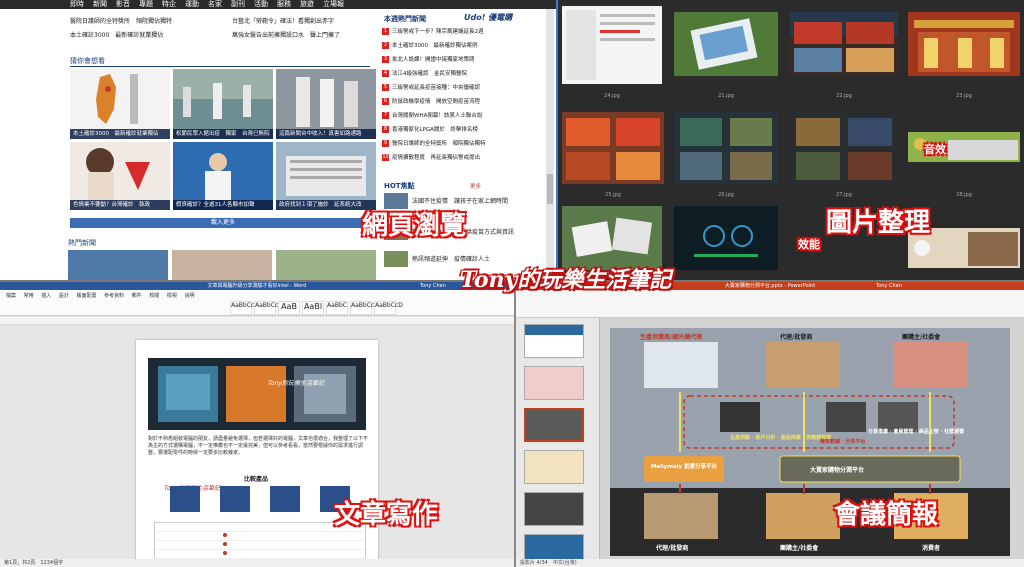 The height and width of the screenshot is (567, 1024). What do you see at coordinates (457, 73) in the screenshot?
I see `list-item: 4 法江4級強確認 金民安獨醫院` at bounding box center [457, 73].